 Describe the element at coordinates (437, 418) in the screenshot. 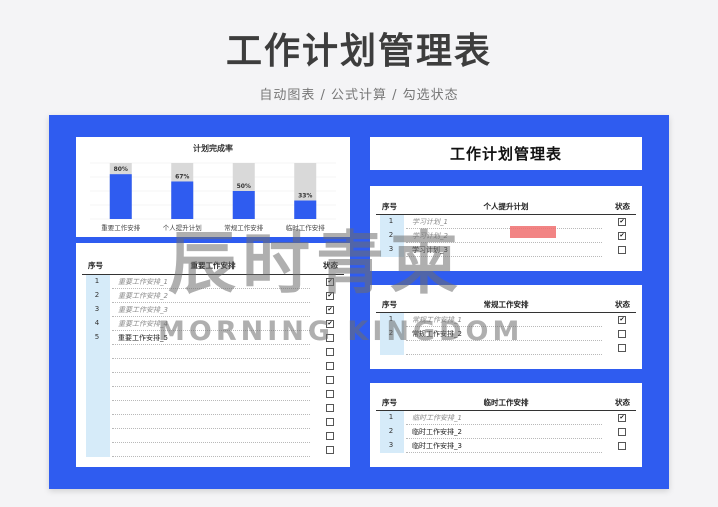

I see `task-name: 临时工作安排_1` at that location.